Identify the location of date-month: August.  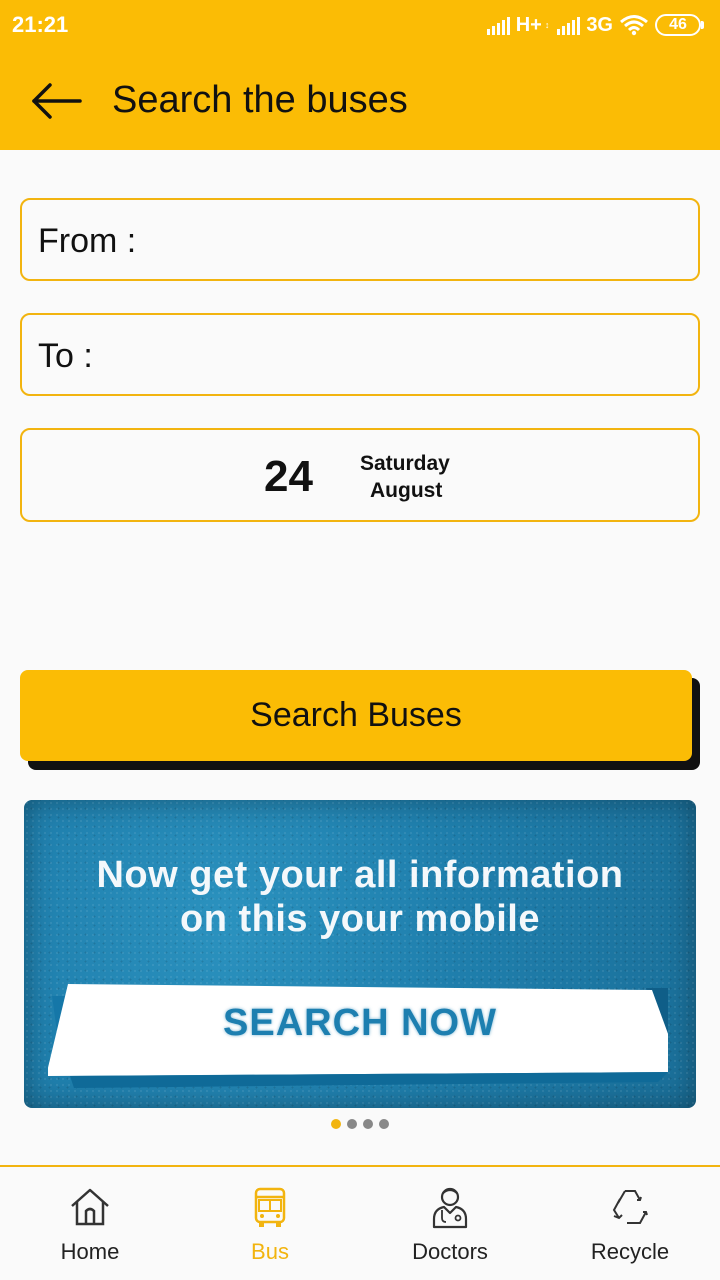
(406, 490).